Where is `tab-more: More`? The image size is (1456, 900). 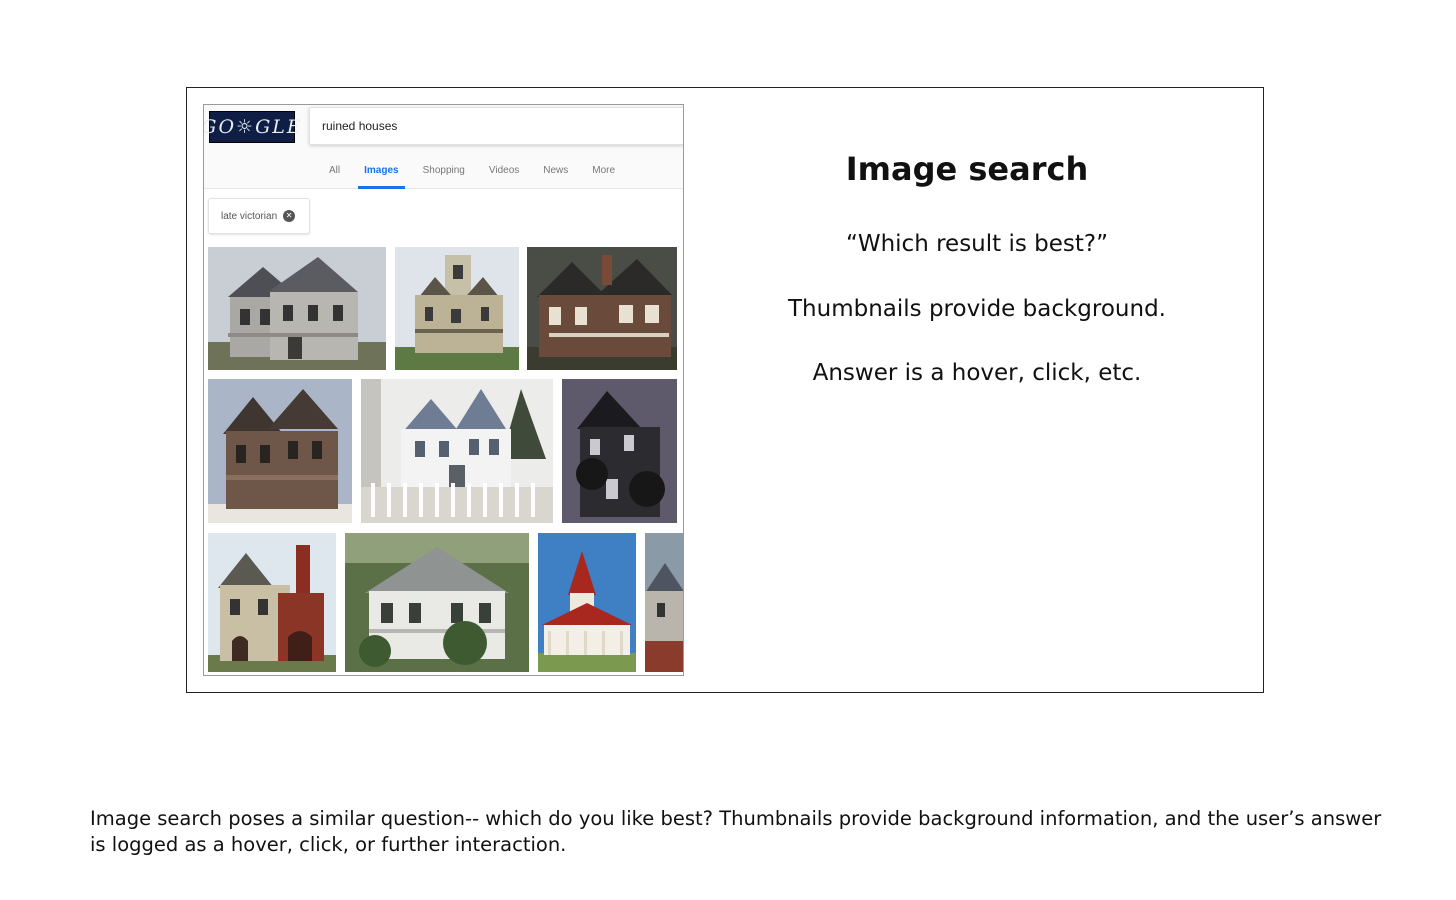 tab-more: More is located at coordinates (603, 173).